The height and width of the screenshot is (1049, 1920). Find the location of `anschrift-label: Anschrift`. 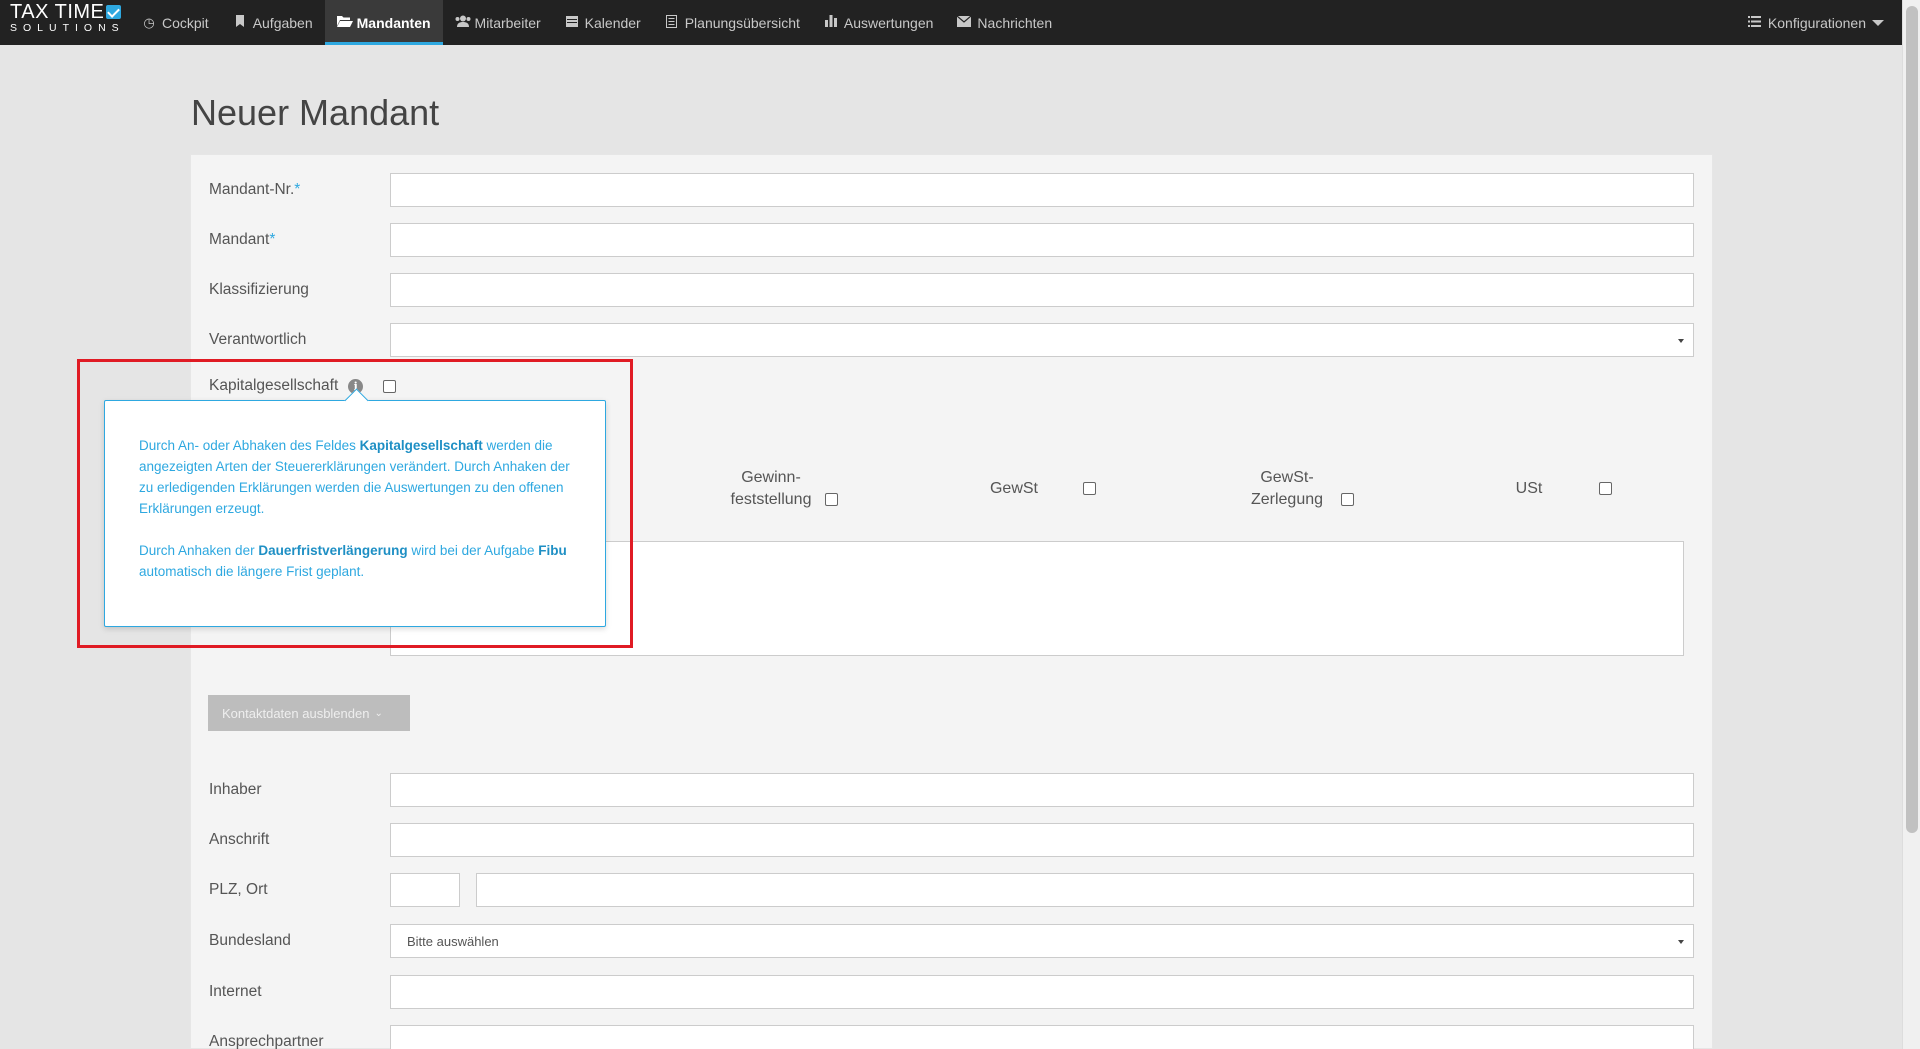

anschrift-label: Anschrift is located at coordinates (239, 839).